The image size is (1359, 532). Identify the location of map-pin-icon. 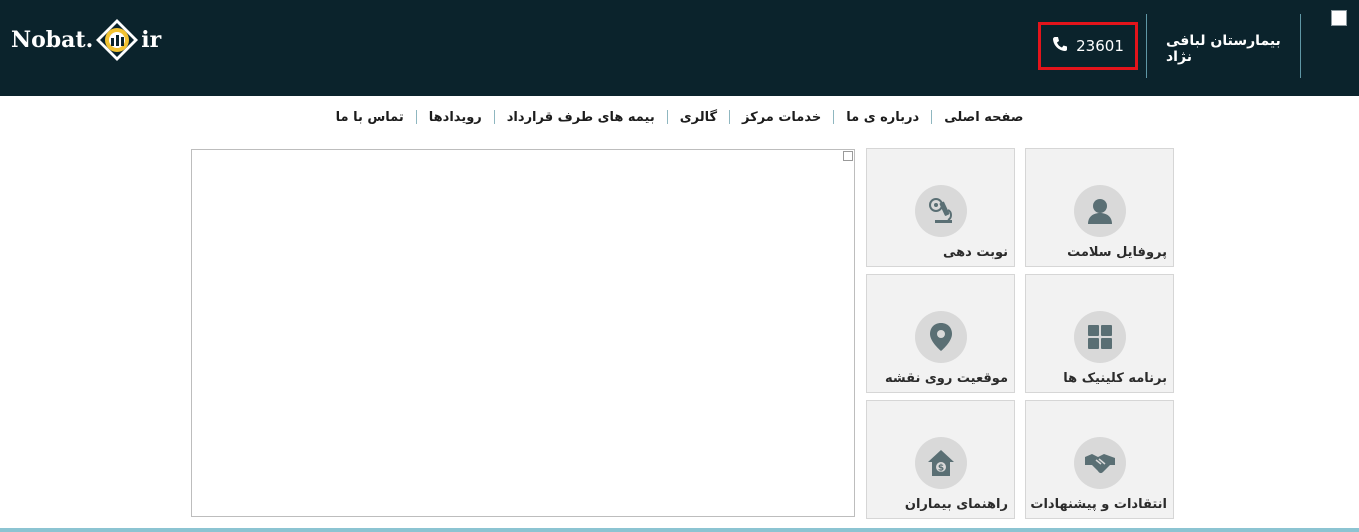
(941, 337).